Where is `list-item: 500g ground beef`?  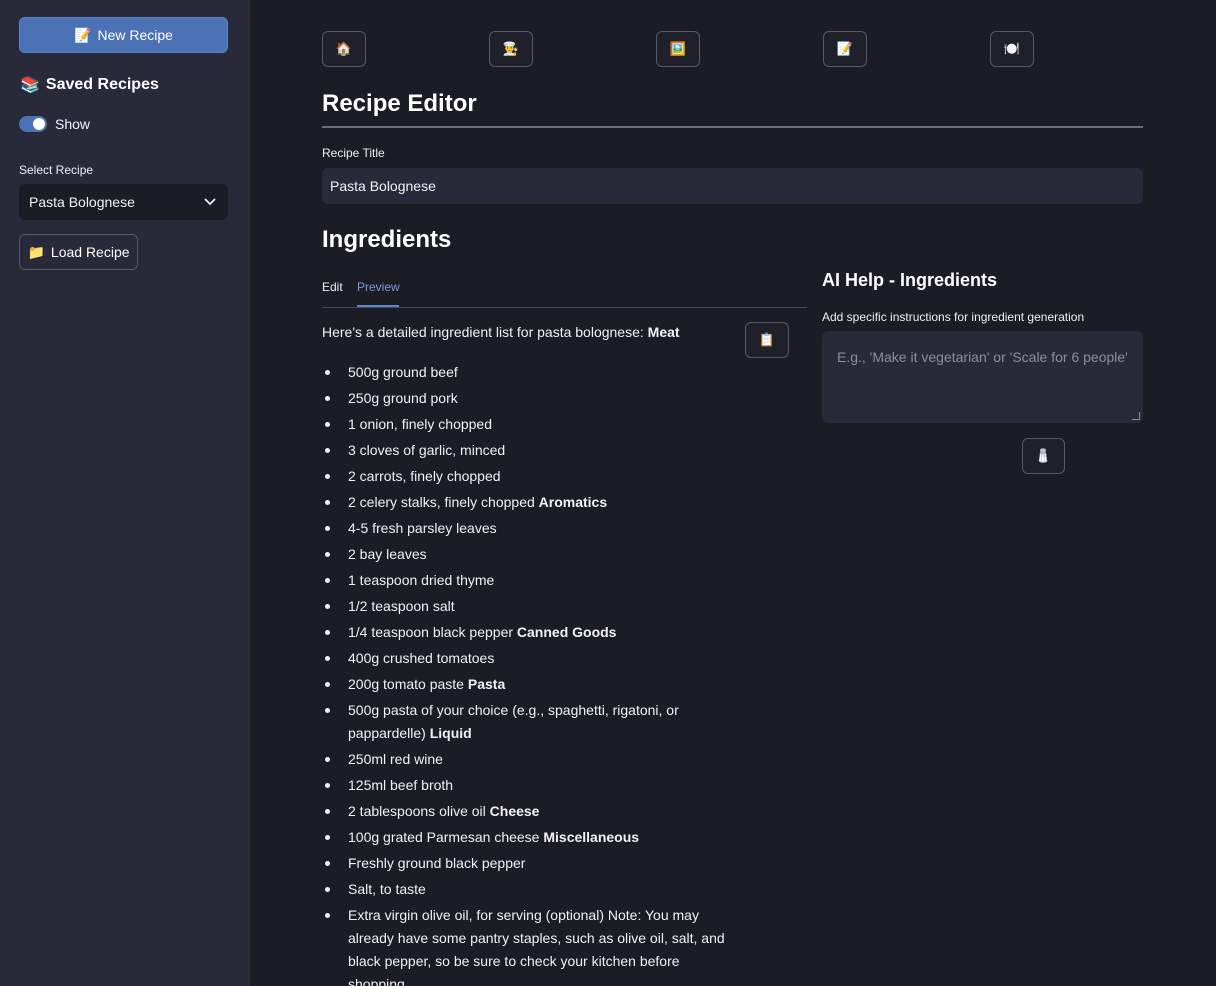
list-item: 500g ground beef is located at coordinates (532, 372).